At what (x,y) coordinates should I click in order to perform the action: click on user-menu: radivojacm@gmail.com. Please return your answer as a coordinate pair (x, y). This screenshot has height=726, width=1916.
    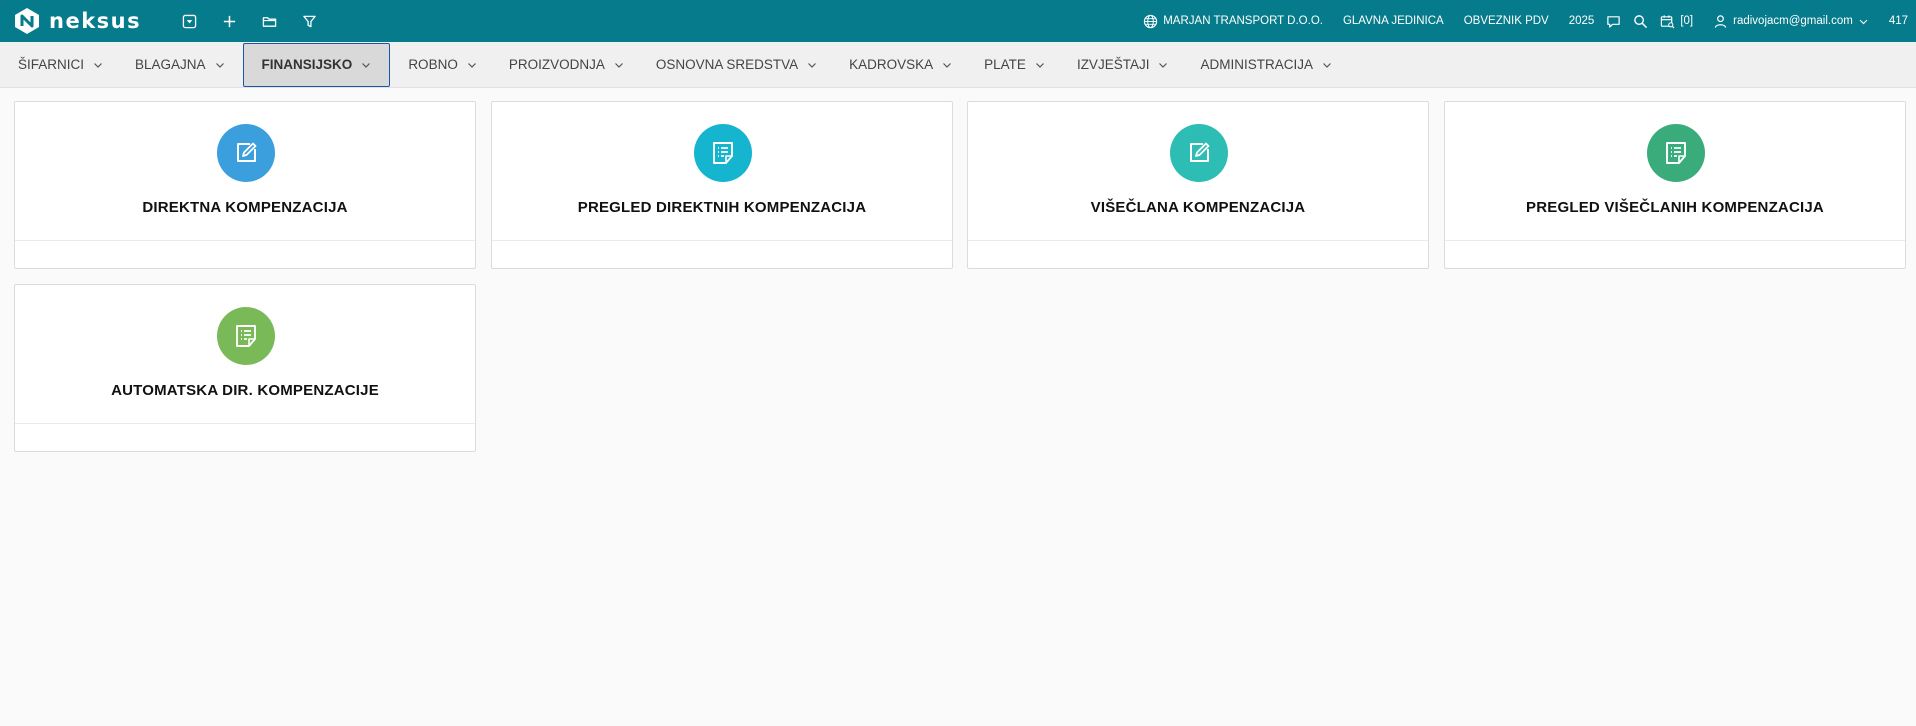
    Looking at the image, I should click on (1791, 21).